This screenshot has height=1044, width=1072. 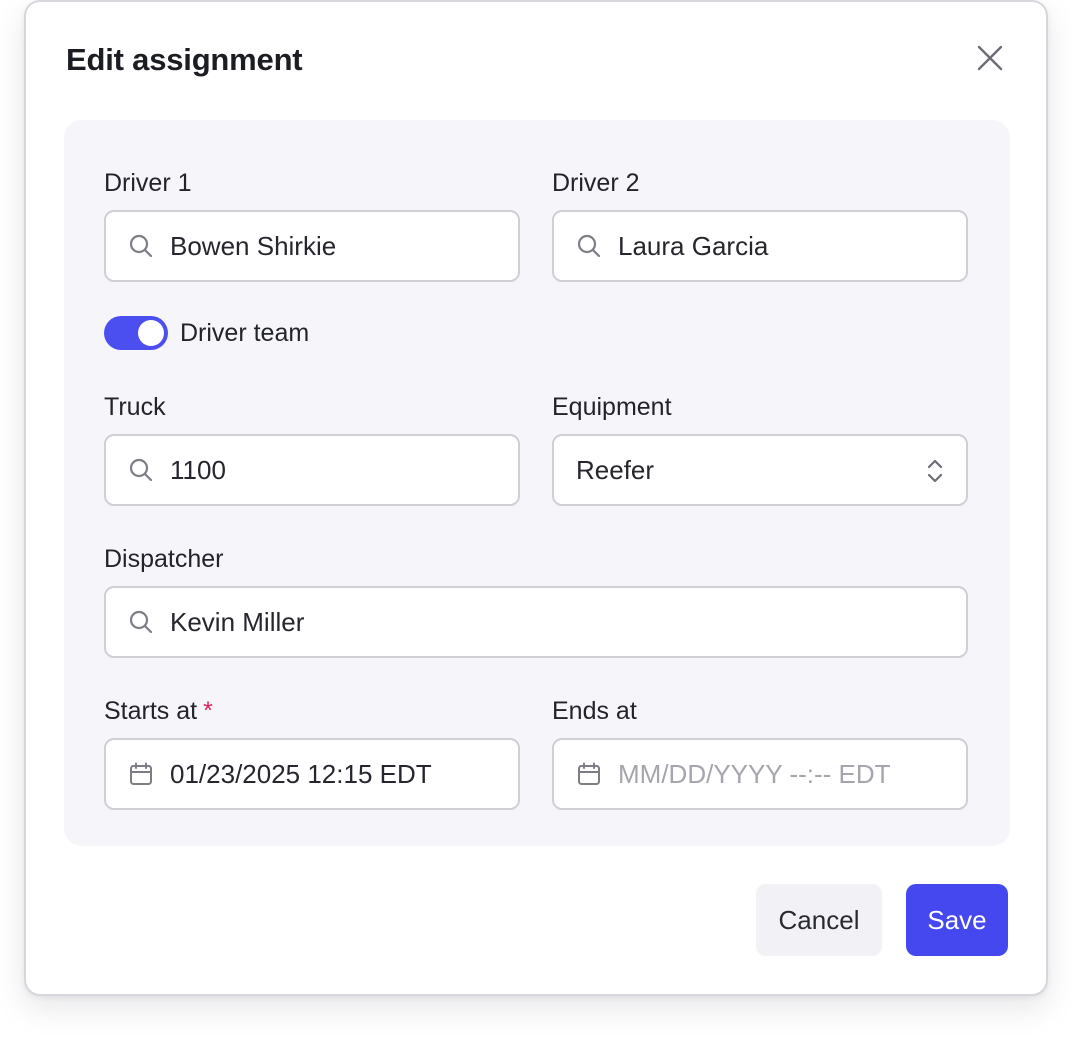 What do you see at coordinates (237, 621) in the screenshot?
I see `dispatcher-value: Kevin Miller` at bounding box center [237, 621].